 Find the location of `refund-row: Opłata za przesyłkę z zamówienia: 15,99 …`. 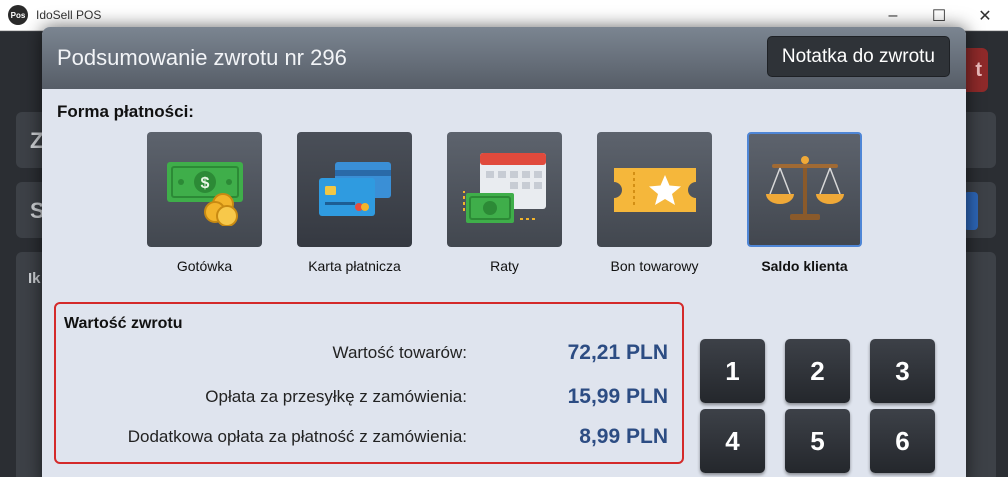

refund-row: Opłata za przesyłkę z zamówienia: 15,99 … is located at coordinates (362, 397).